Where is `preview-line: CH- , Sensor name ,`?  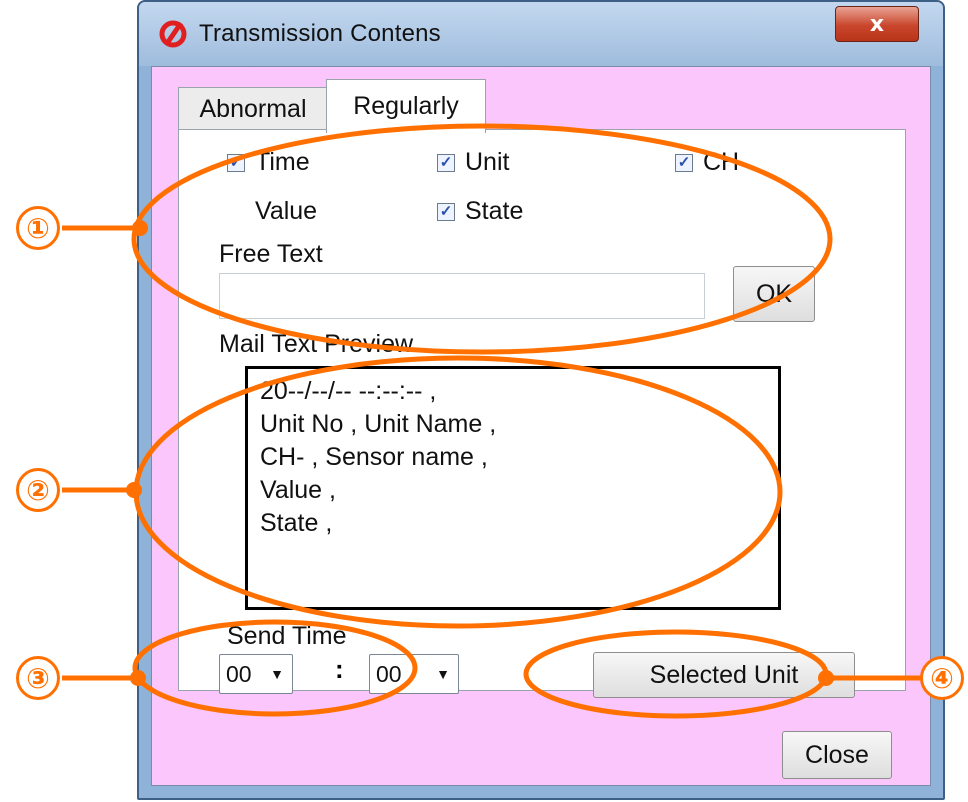 preview-line: CH- , Sensor name , is located at coordinates (374, 457).